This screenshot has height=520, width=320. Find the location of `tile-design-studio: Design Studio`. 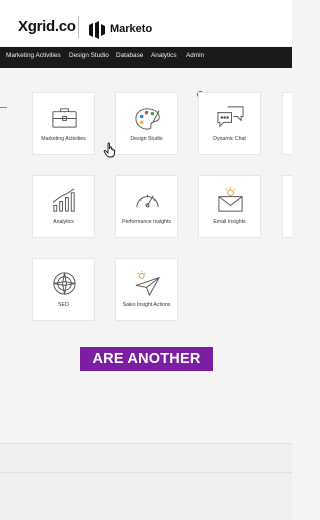

tile-design-studio: Design Studio is located at coordinates (146, 123).